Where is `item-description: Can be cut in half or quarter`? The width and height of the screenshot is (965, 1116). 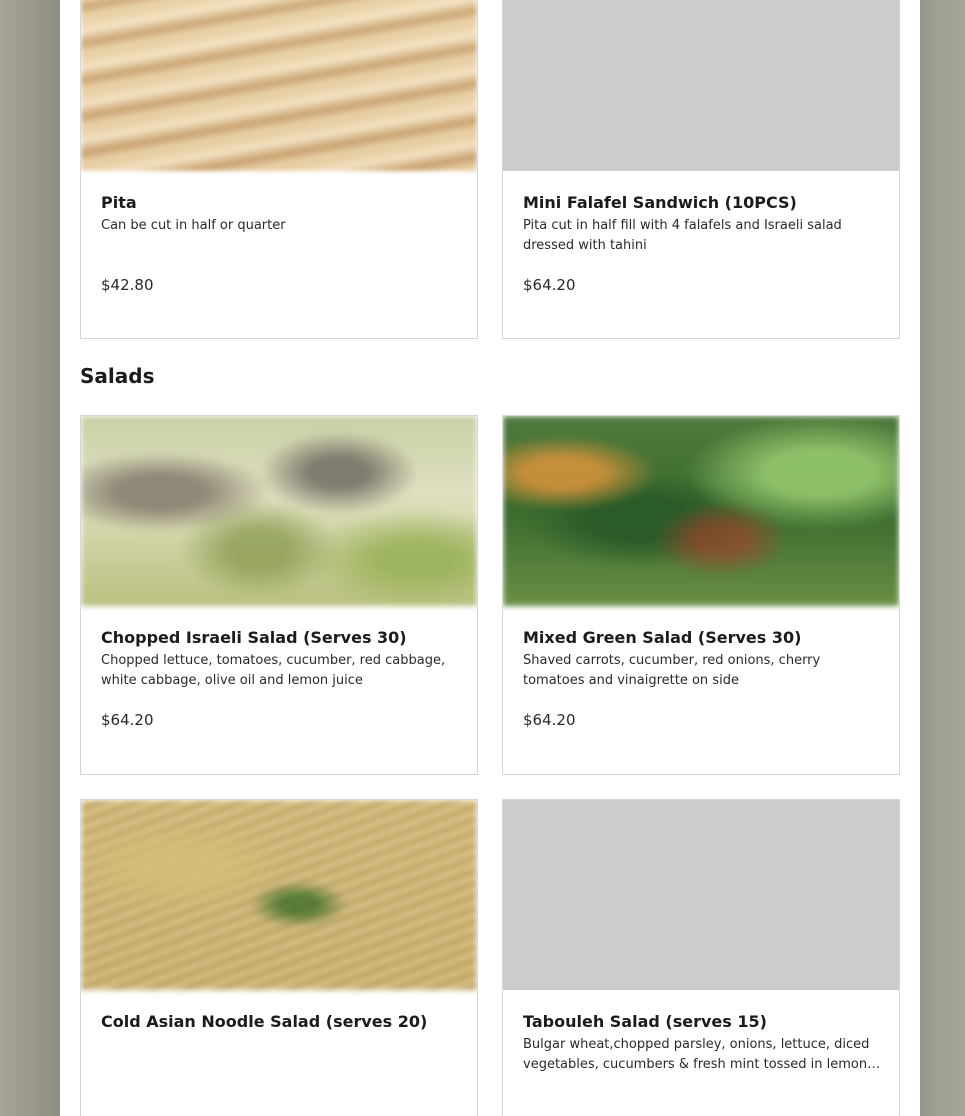 item-description: Can be cut in half or quarter is located at coordinates (193, 225).